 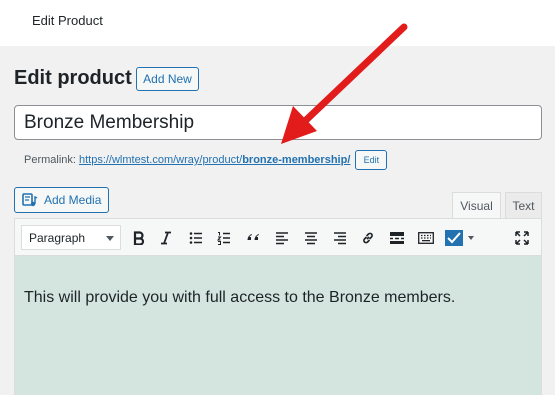 I want to click on keyboard-icon, so click(x=426, y=238).